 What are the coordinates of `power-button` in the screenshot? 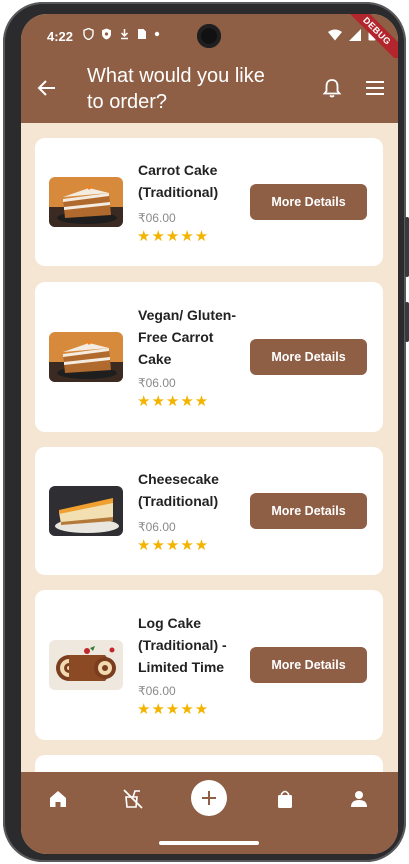 It's located at (407, 322).